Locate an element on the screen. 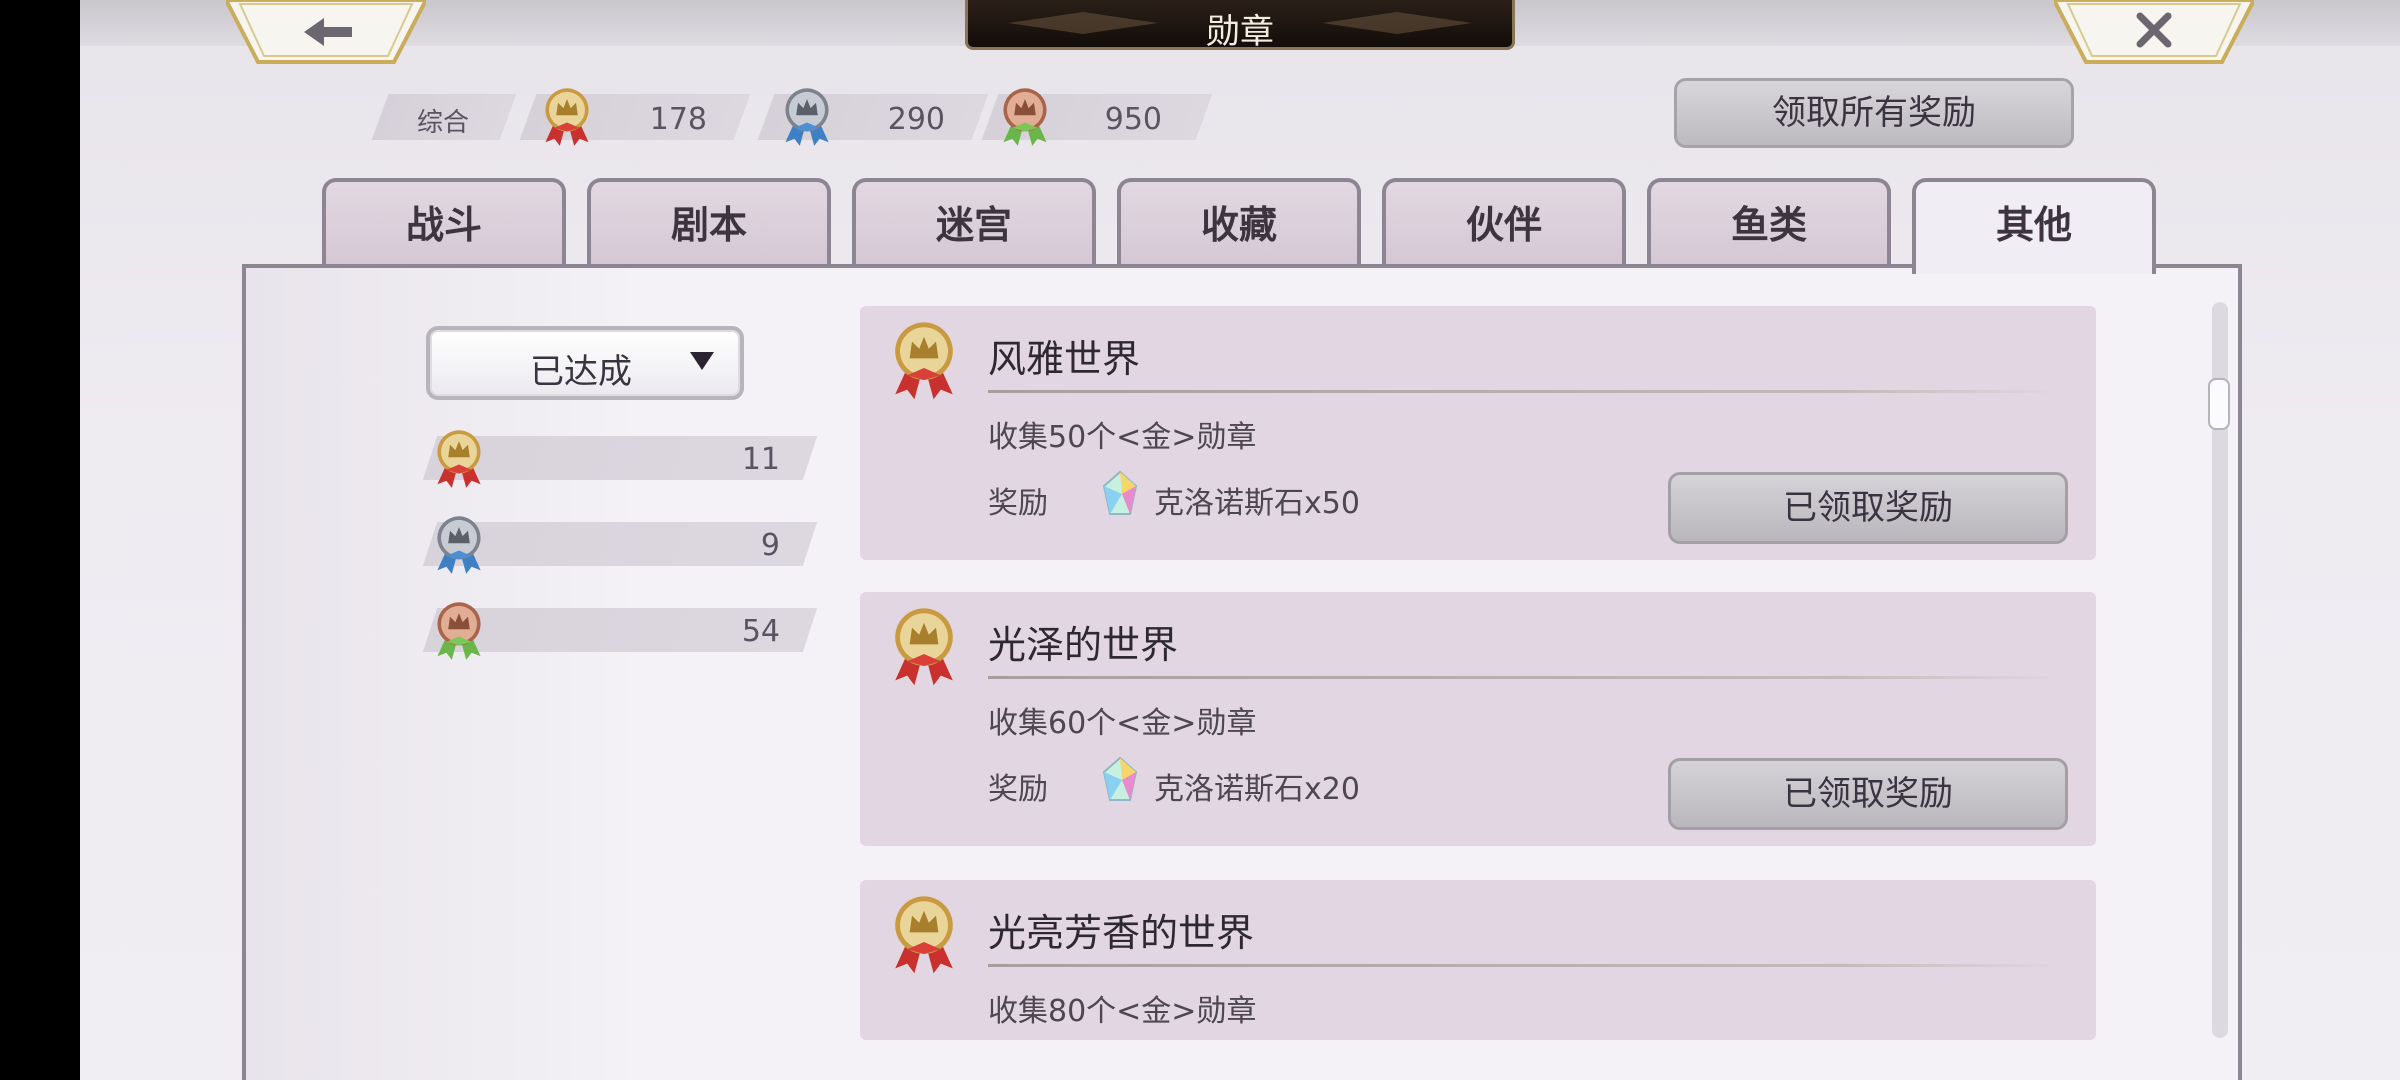 This screenshot has height=1080, width=2400. tab-collection: 收藏 is located at coordinates (1239, 223).